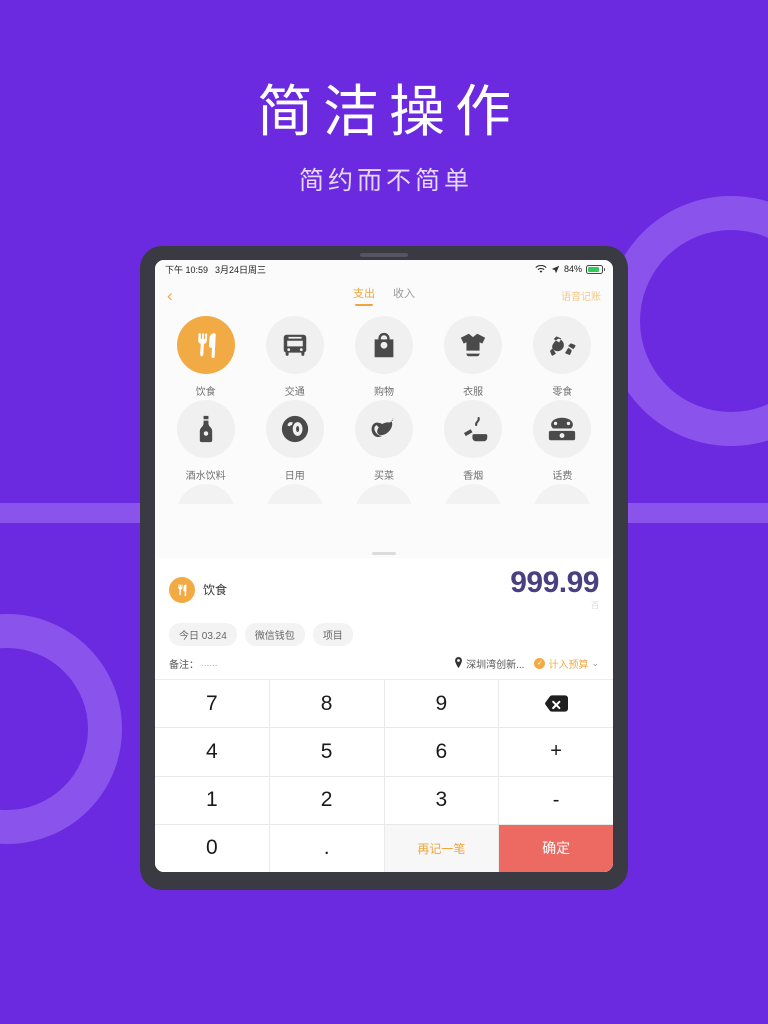 This screenshot has width=768, height=1024. What do you see at coordinates (212, 752) in the screenshot?
I see `key-4: 4` at bounding box center [212, 752].